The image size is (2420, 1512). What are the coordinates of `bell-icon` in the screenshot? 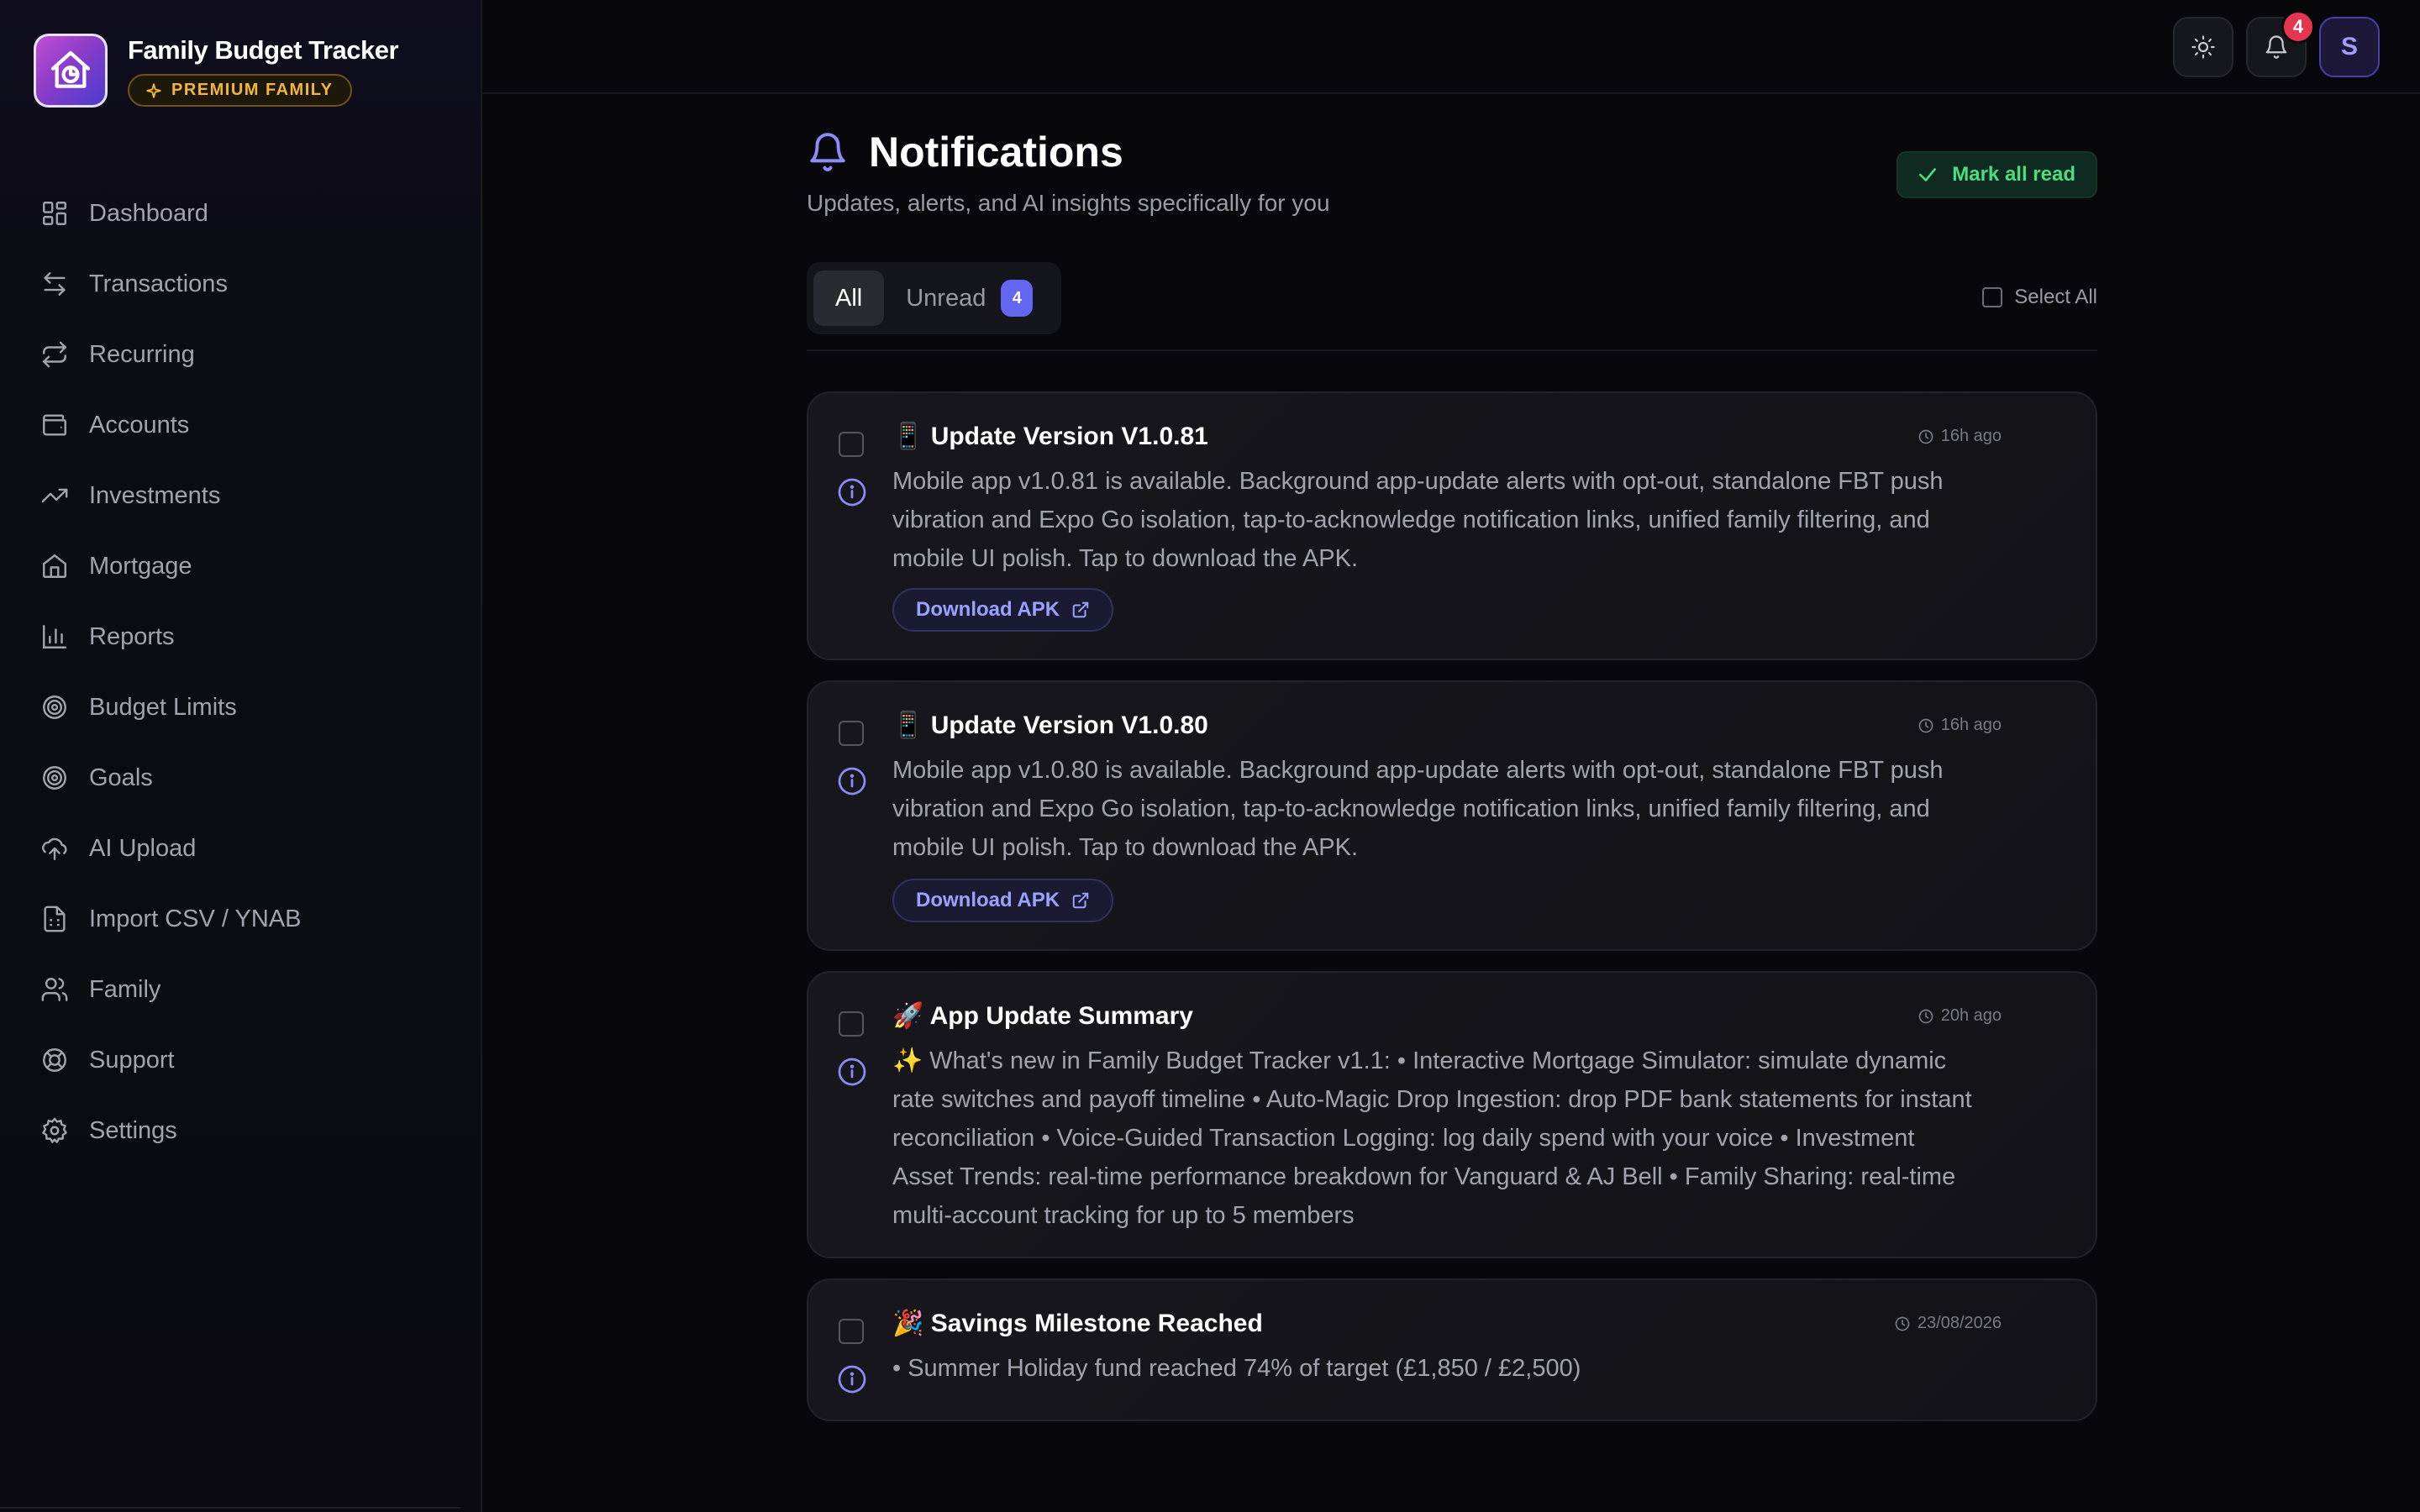 It's located at (827, 152).